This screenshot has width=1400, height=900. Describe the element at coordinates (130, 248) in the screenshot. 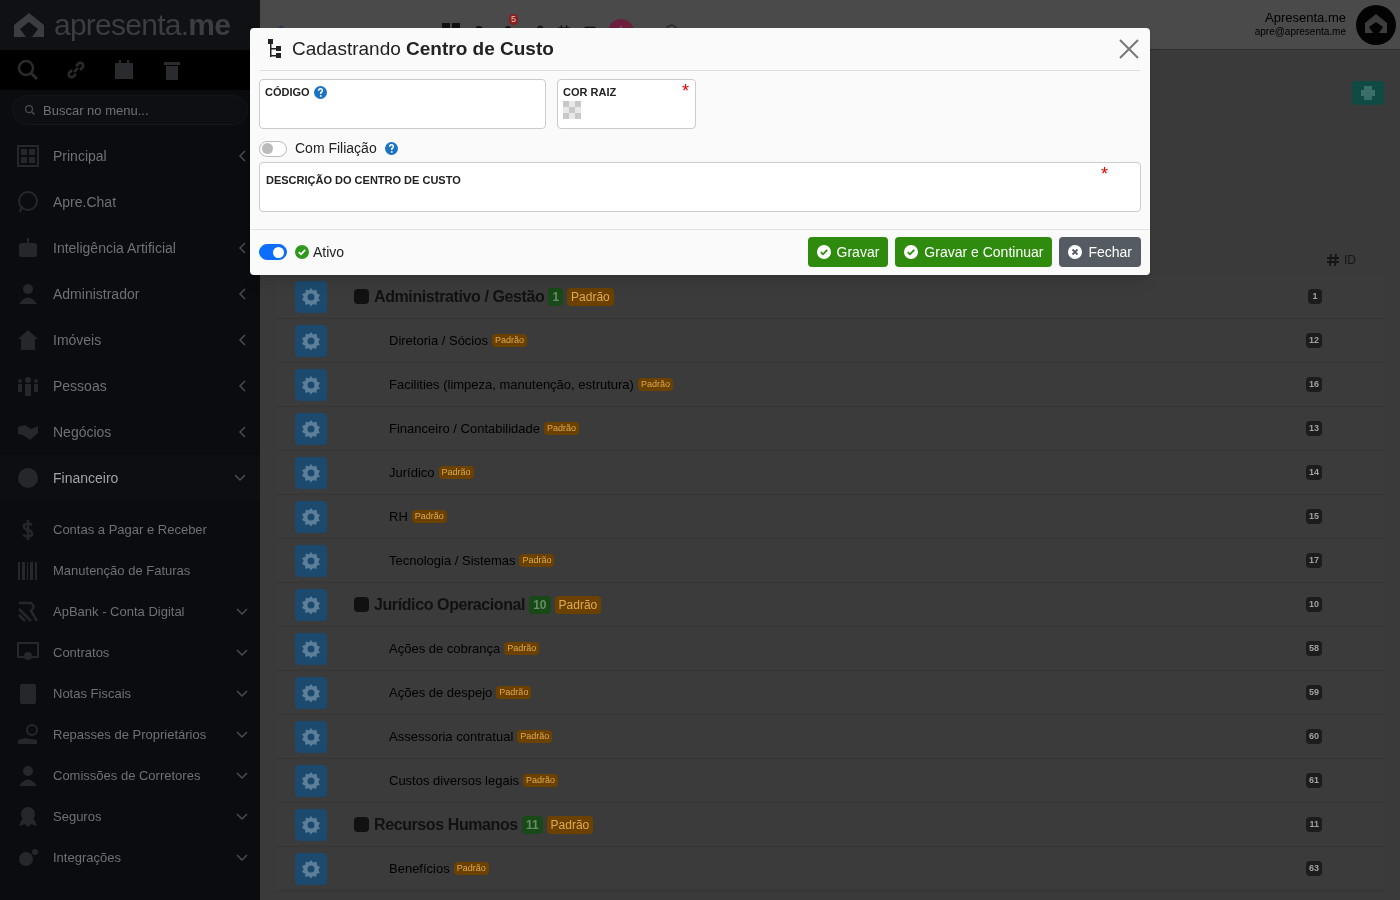

I see `menu-item: Inteligência Artificial` at that location.